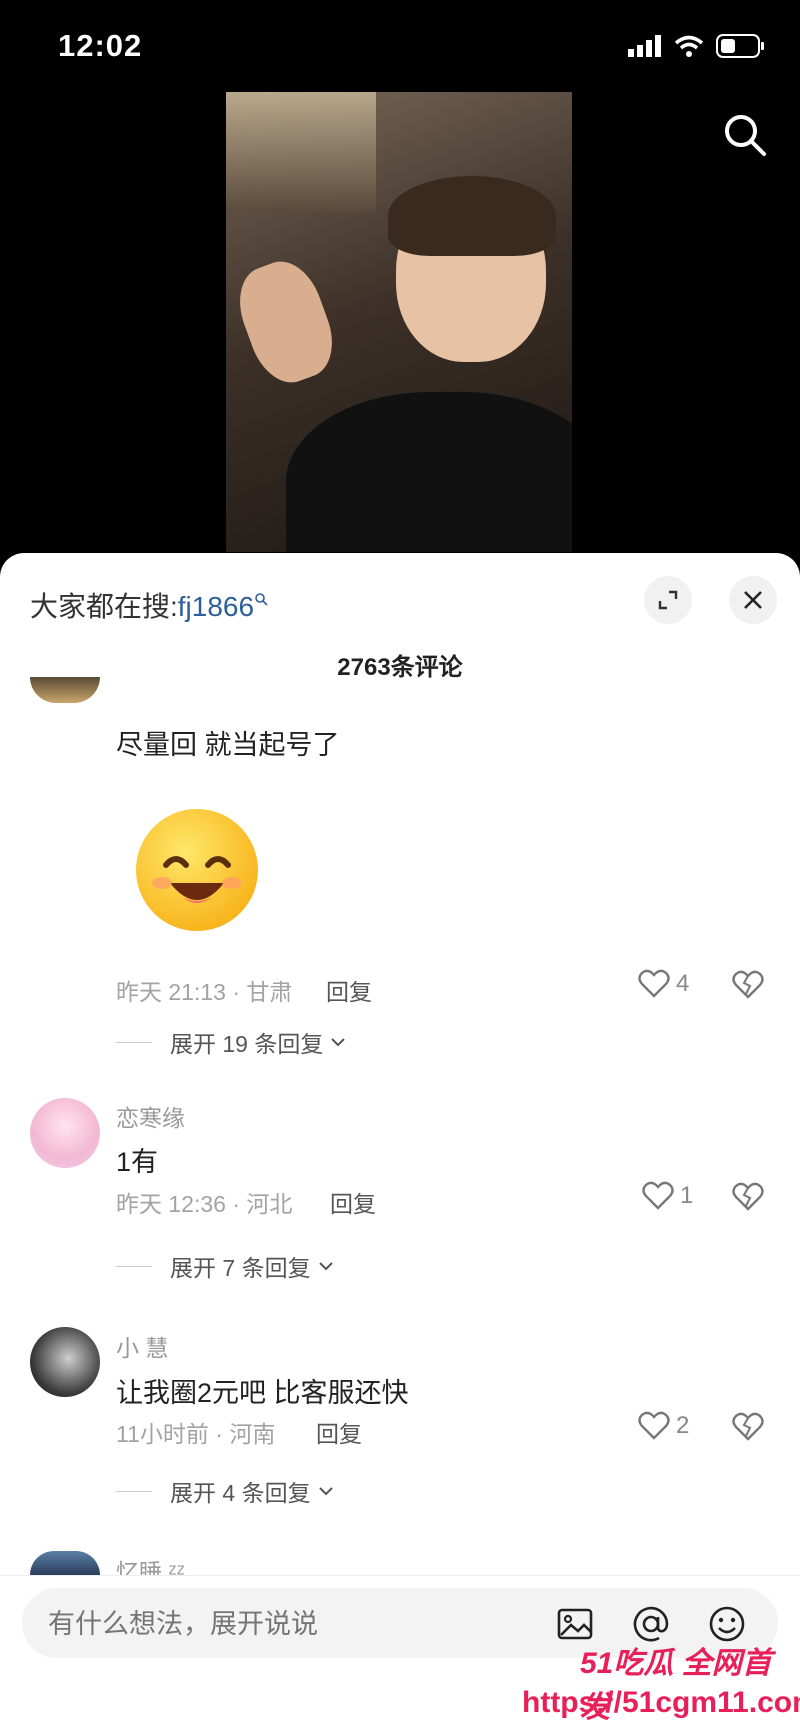  What do you see at coordinates (687, 1195) in the screenshot?
I see `like-count: 1` at bounding box center [687, 1195].